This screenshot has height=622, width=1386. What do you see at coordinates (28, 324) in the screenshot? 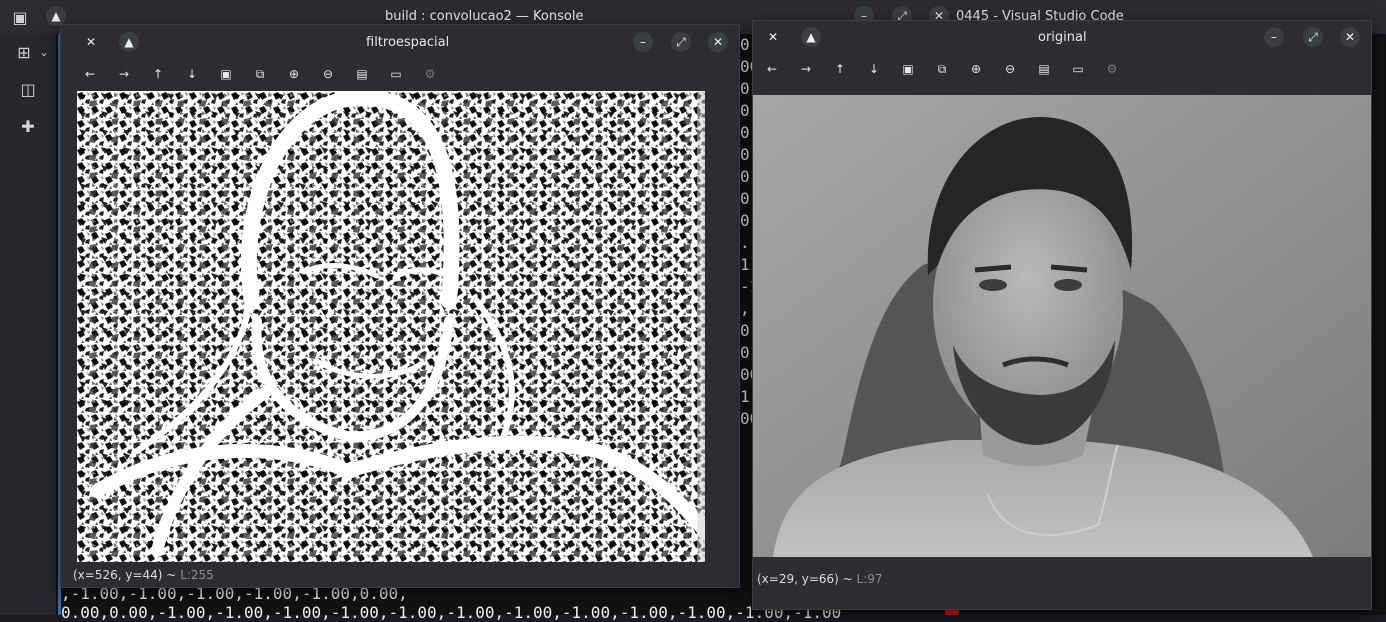
I see `konsole-sidebar: ⊞ ⌄ ◫ ✚` at bounding box center [28, 324].